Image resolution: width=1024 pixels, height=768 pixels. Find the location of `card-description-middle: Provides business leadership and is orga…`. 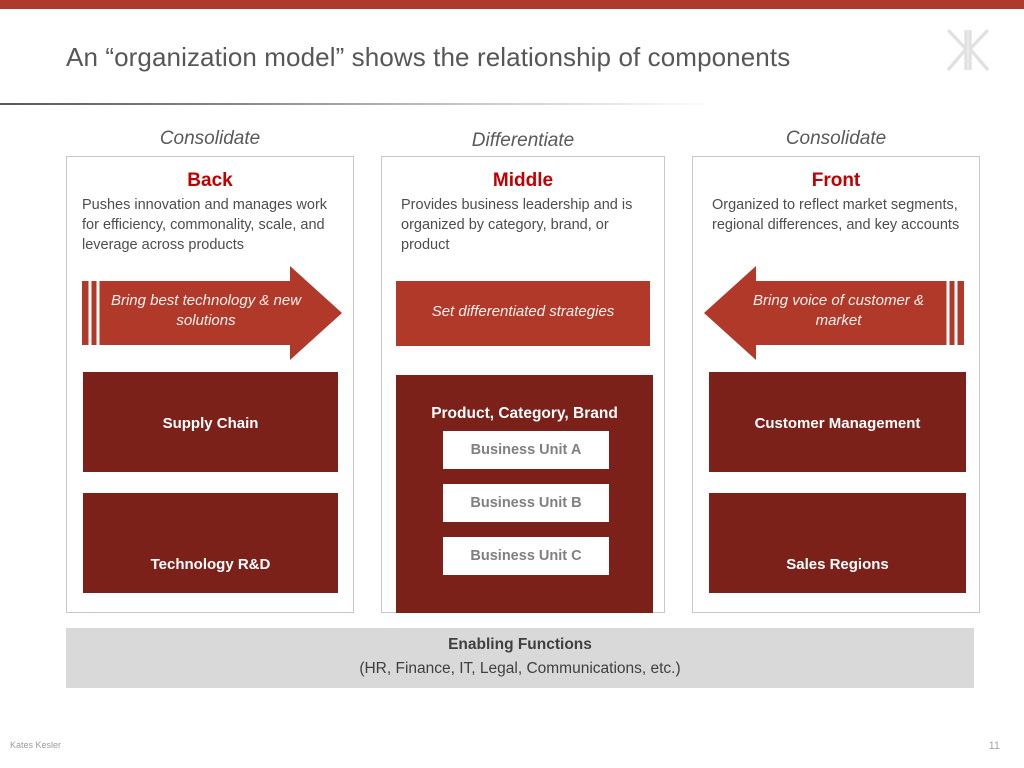

card-description-middle: Provides business leadership and is orga… is located at coordinates (517, 225).